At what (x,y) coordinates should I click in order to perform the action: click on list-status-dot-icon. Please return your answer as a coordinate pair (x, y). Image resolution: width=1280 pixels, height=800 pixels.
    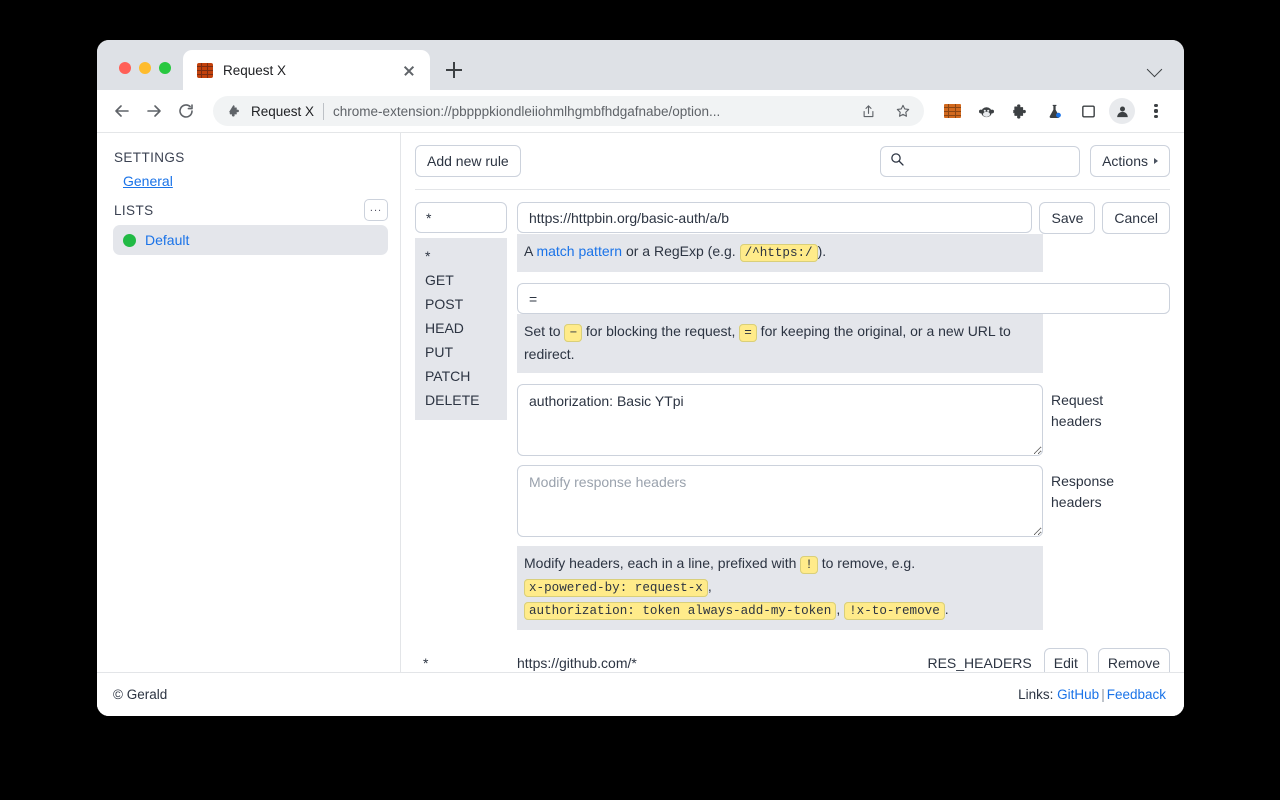
    Looking at the image, I should click on (129, 240).